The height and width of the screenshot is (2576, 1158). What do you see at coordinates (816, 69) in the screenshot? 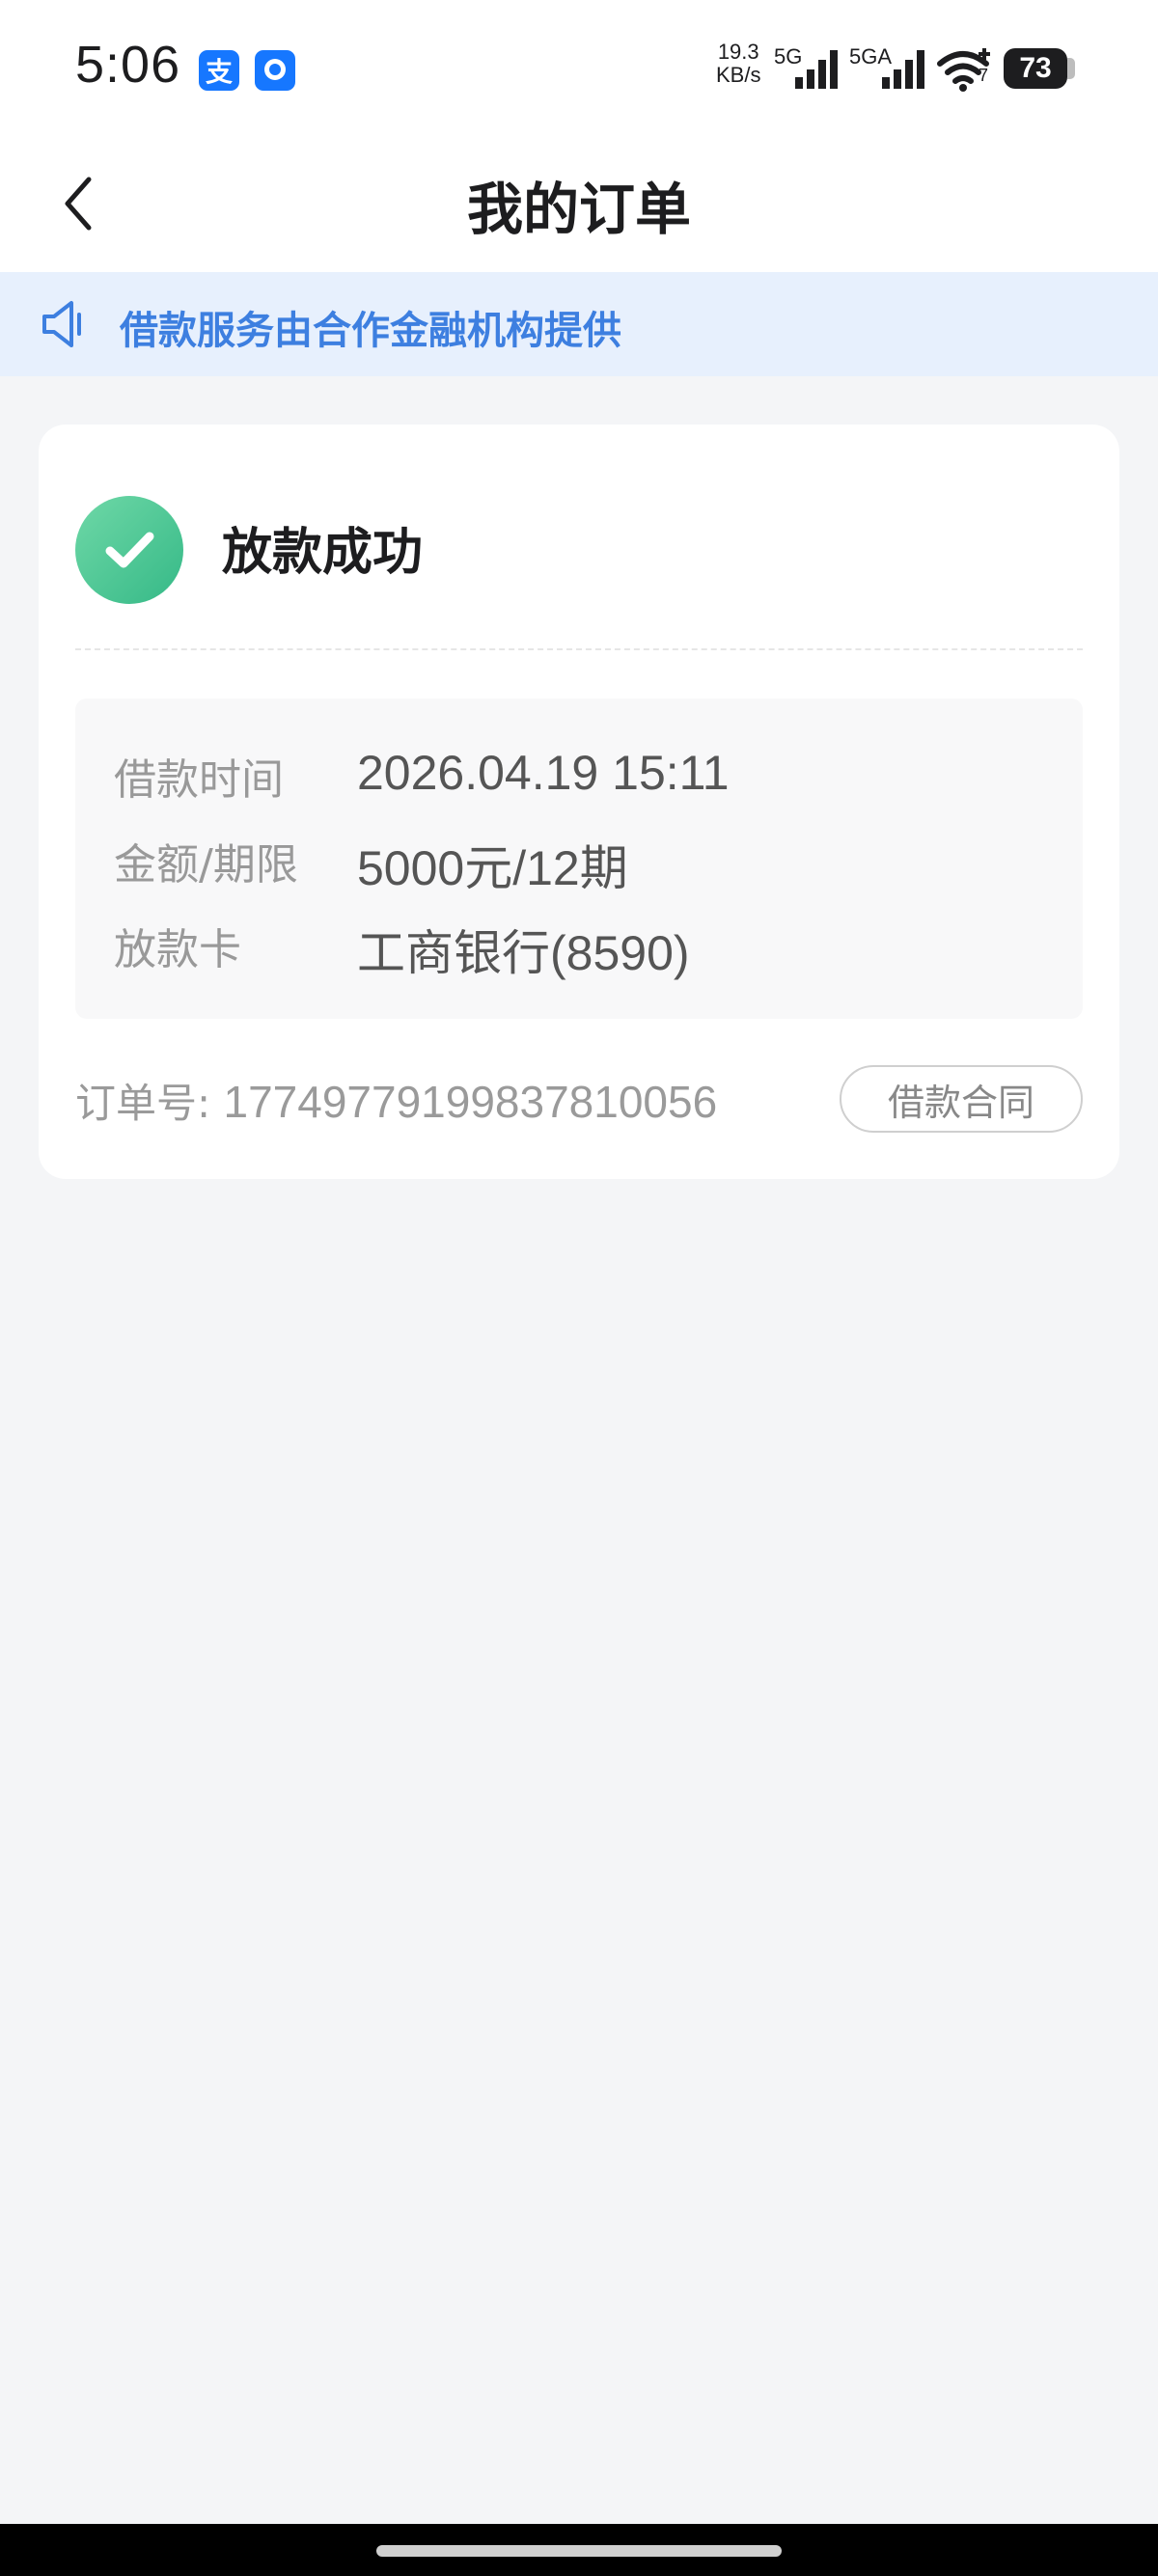
I see `signal-1-icon` at bounding box center [816, 69].